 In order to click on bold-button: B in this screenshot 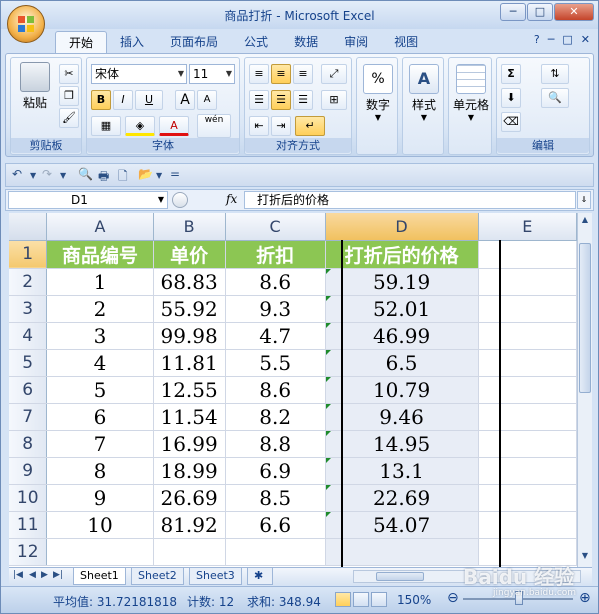, I will do `click(101, 100)`.